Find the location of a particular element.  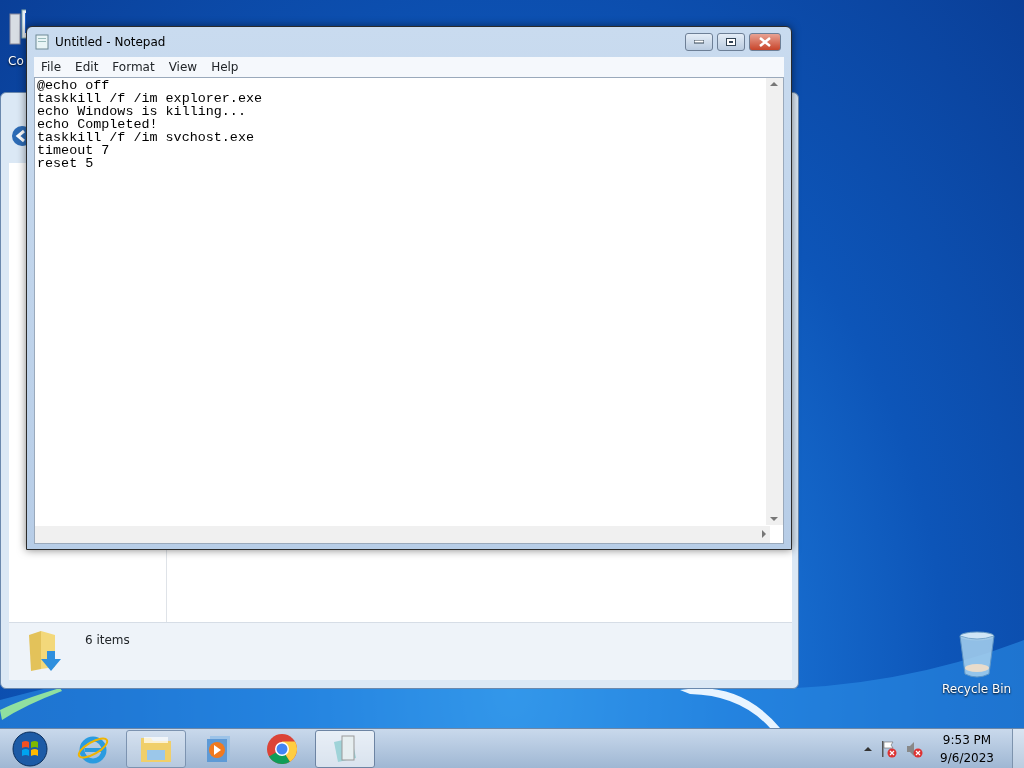

menu-item: File is located at coordinates (51, 67).